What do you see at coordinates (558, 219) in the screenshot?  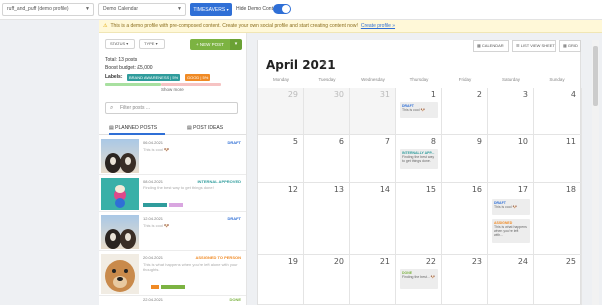 I see `day-cell: 18` at bounding box center [558, 219].